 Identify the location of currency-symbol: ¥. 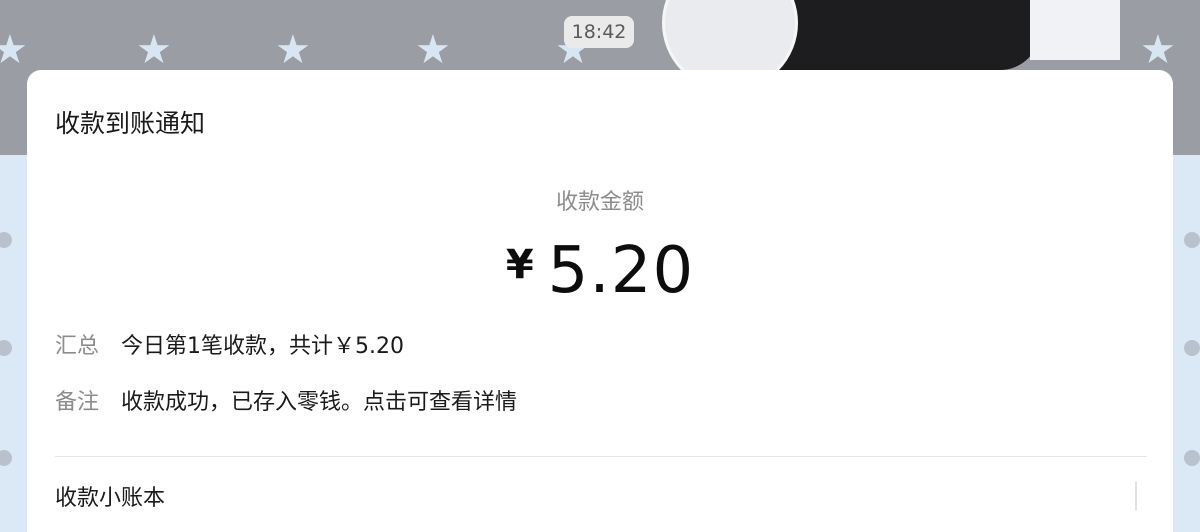
(519, 265).